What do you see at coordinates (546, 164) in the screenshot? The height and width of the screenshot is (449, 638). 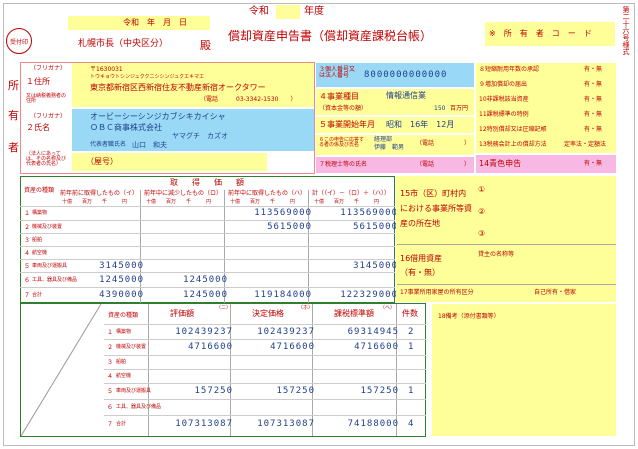 I see `blue-return-field: 14青色申告 有・無` at bounding box center [546, 164].